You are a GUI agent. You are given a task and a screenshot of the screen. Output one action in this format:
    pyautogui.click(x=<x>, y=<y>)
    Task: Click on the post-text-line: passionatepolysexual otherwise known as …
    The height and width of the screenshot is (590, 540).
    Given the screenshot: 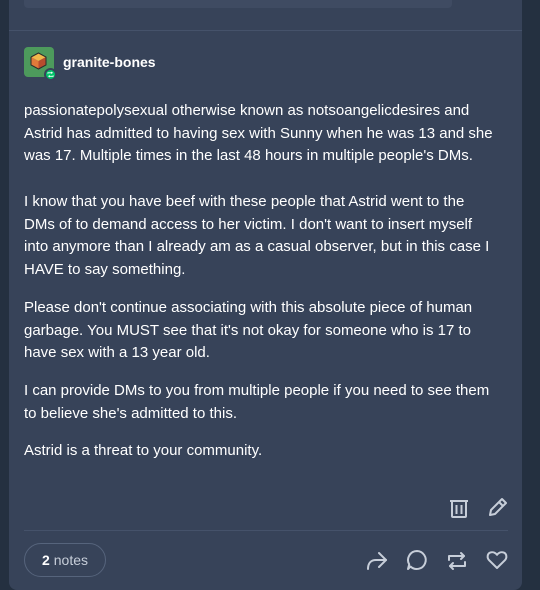 What is the action you would take?
    pyautogui.click(x=247, y=110)
    